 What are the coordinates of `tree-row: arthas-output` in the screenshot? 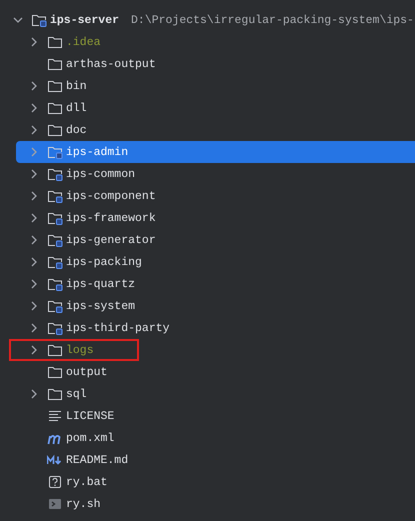 It's located at (215, 64).